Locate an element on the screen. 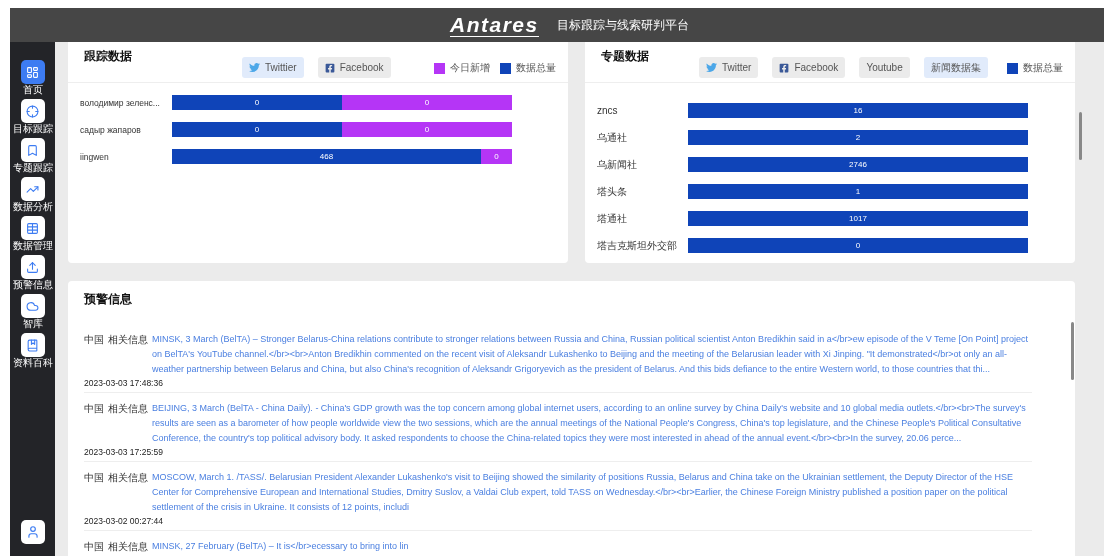 The image size is (1104, 556). source-name: 塔吉克斯坦外交部 is located at coordinates (637, 245).